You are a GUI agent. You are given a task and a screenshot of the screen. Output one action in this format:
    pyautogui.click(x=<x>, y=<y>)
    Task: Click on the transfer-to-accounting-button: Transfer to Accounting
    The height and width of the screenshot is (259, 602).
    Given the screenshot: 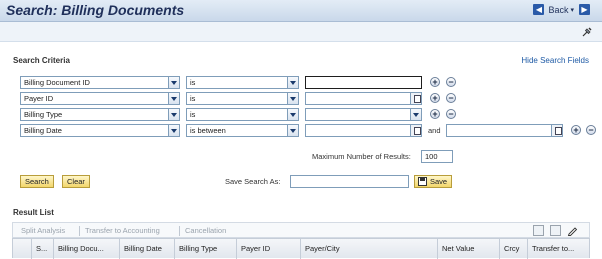 What is the action you would take?
    pyautogui.click(x=122, y=230)
    